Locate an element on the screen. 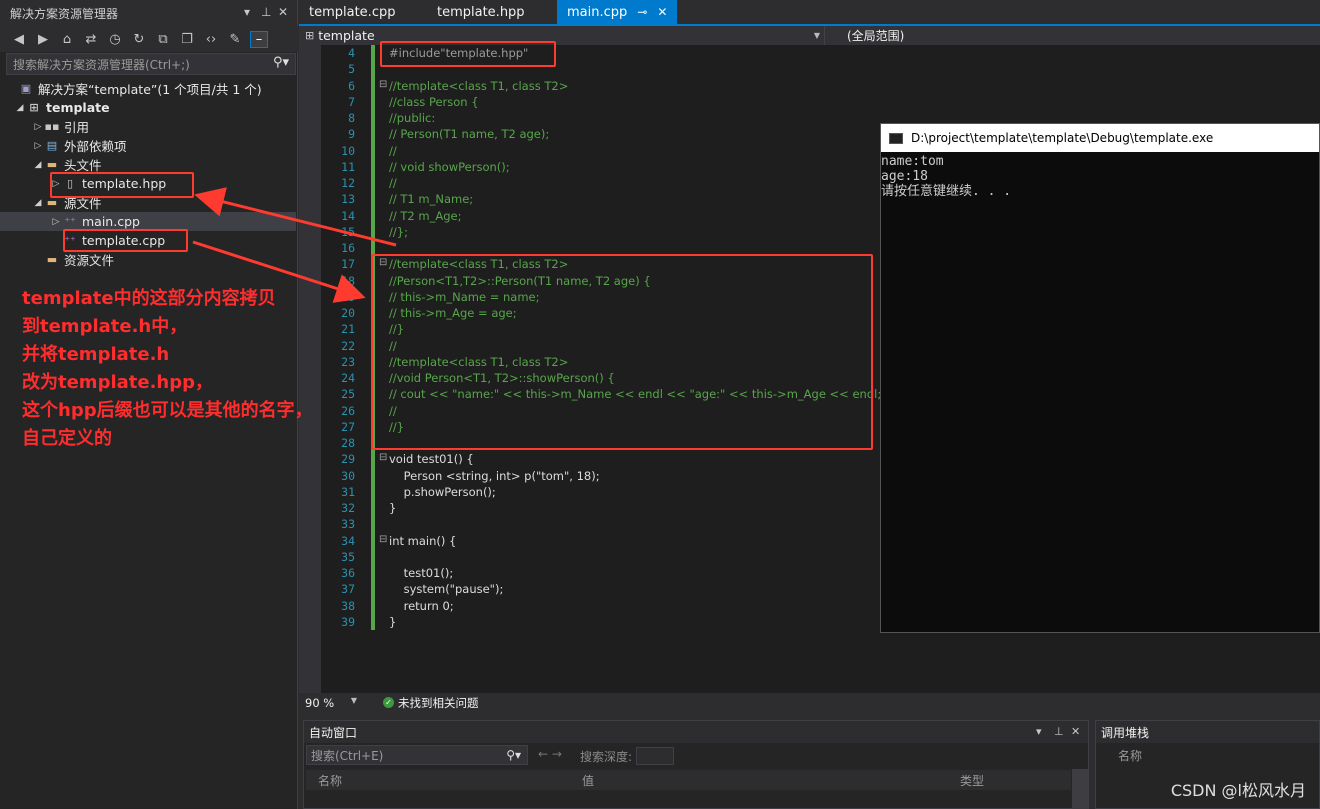  code-line: } is located at coordinates (393, 508).